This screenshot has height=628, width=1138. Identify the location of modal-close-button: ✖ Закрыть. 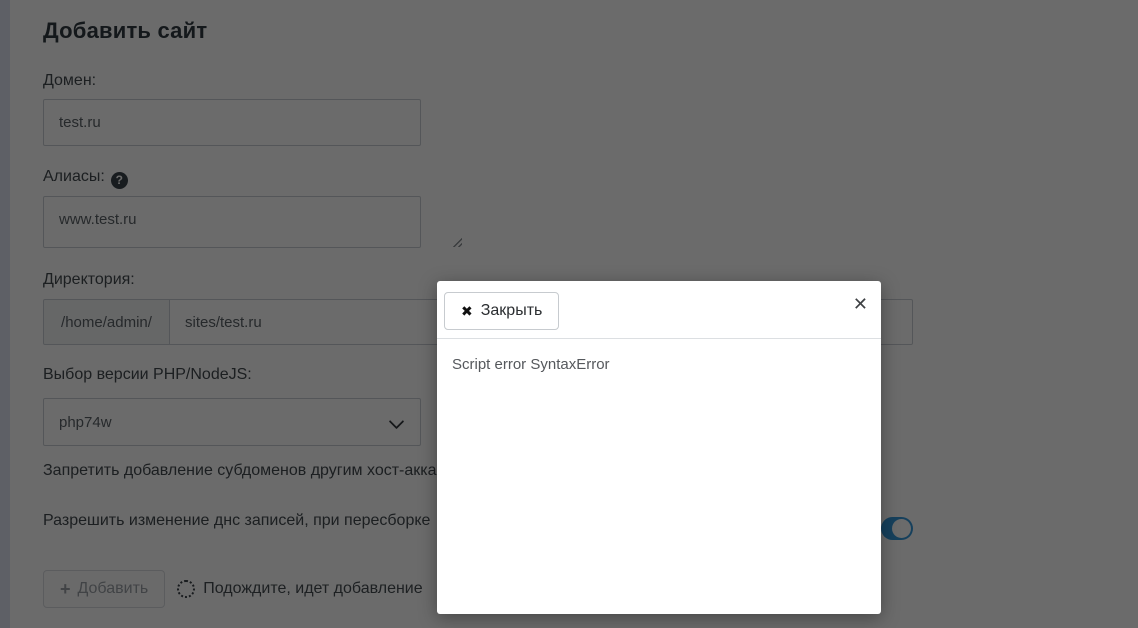
(502, 311).